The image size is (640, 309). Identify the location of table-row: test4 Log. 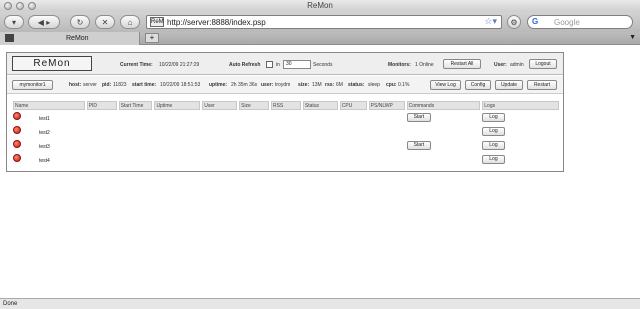
(286, 159).